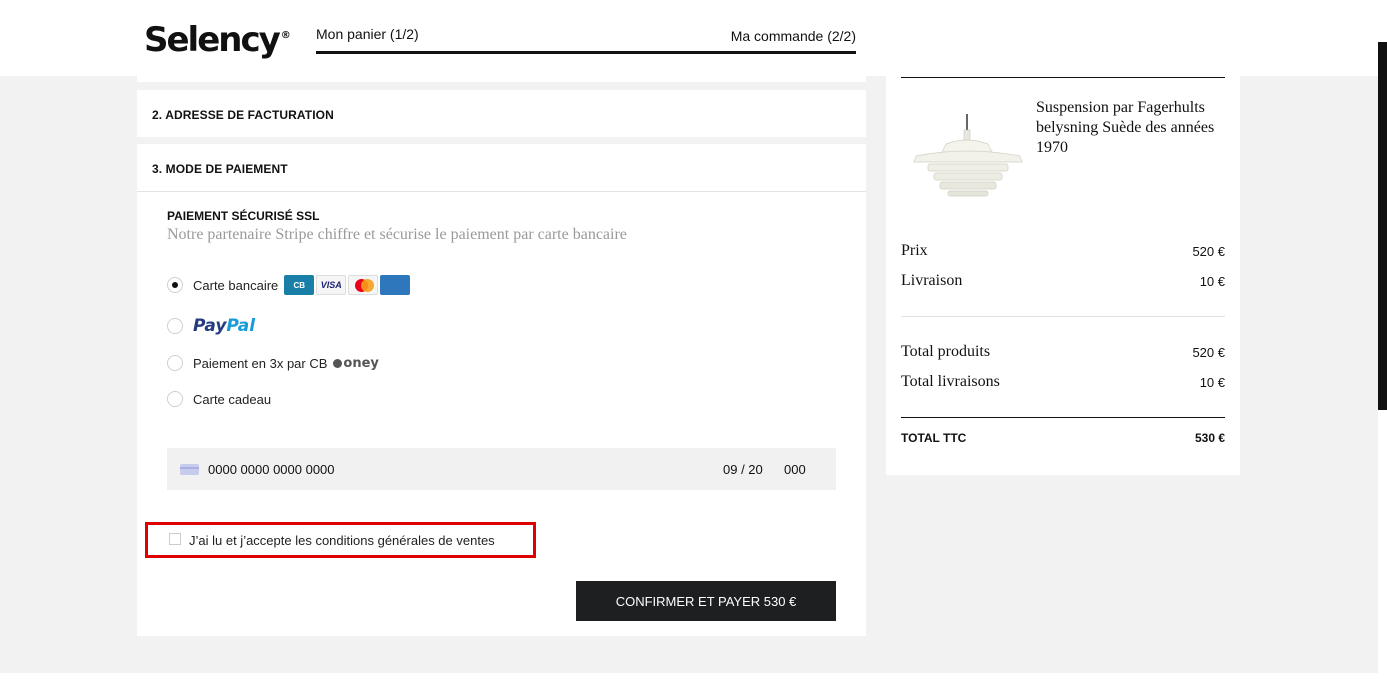  Describe the element at coordinates (1063, 353) in the screenshot. I see `total-products-row: Total produits 520 €` at that location.